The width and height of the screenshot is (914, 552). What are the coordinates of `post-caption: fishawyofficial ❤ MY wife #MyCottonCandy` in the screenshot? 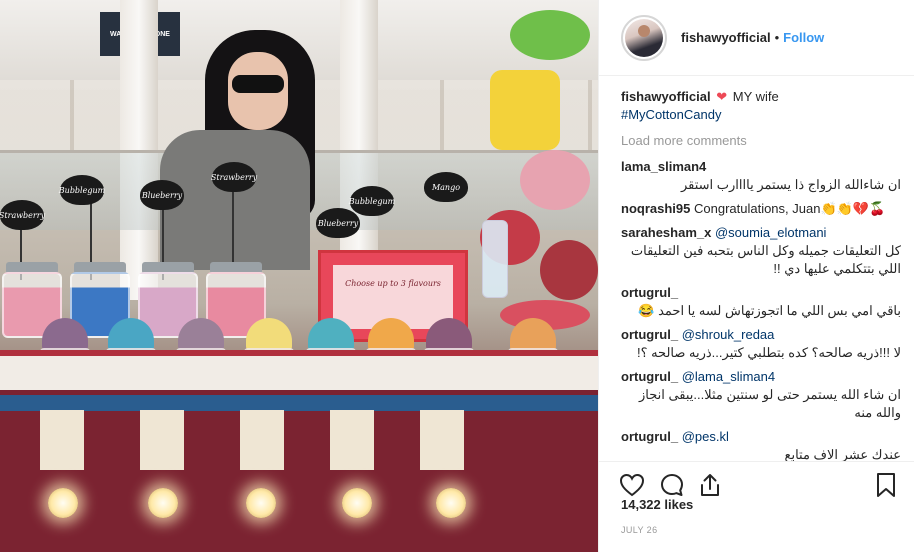 It's located at (761, 106).